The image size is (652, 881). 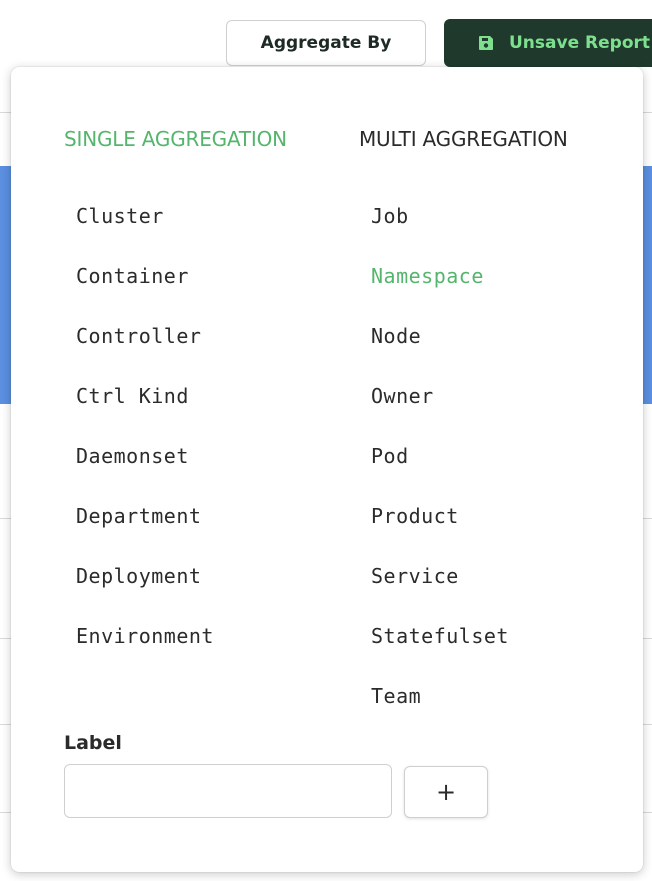 I want to click on add-label-button: +, so click(x=446, y=792).